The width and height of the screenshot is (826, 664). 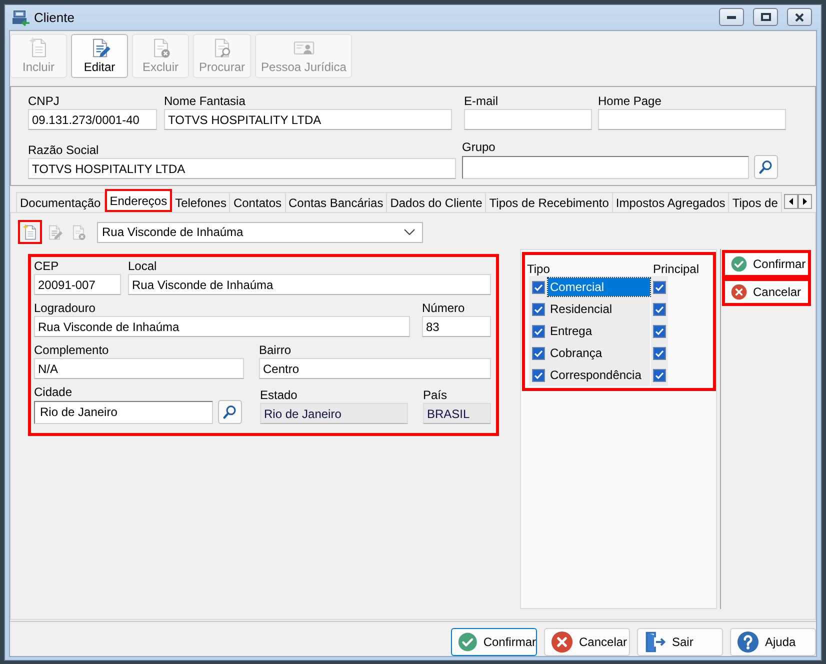 What do you see at coordinates (260, 232) in the screenshot?
I see `address-dropdown: Rua Visconde de Inhaúma` at bounding box center [260, 232].